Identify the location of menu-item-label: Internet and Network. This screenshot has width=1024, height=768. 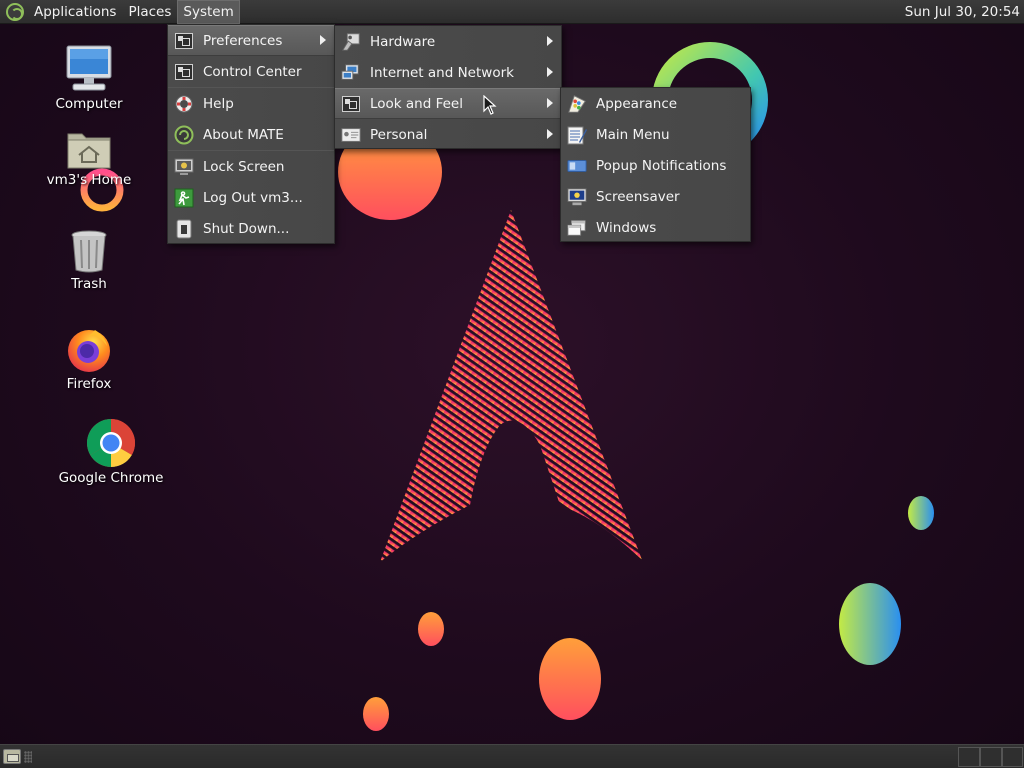
(442, 72).